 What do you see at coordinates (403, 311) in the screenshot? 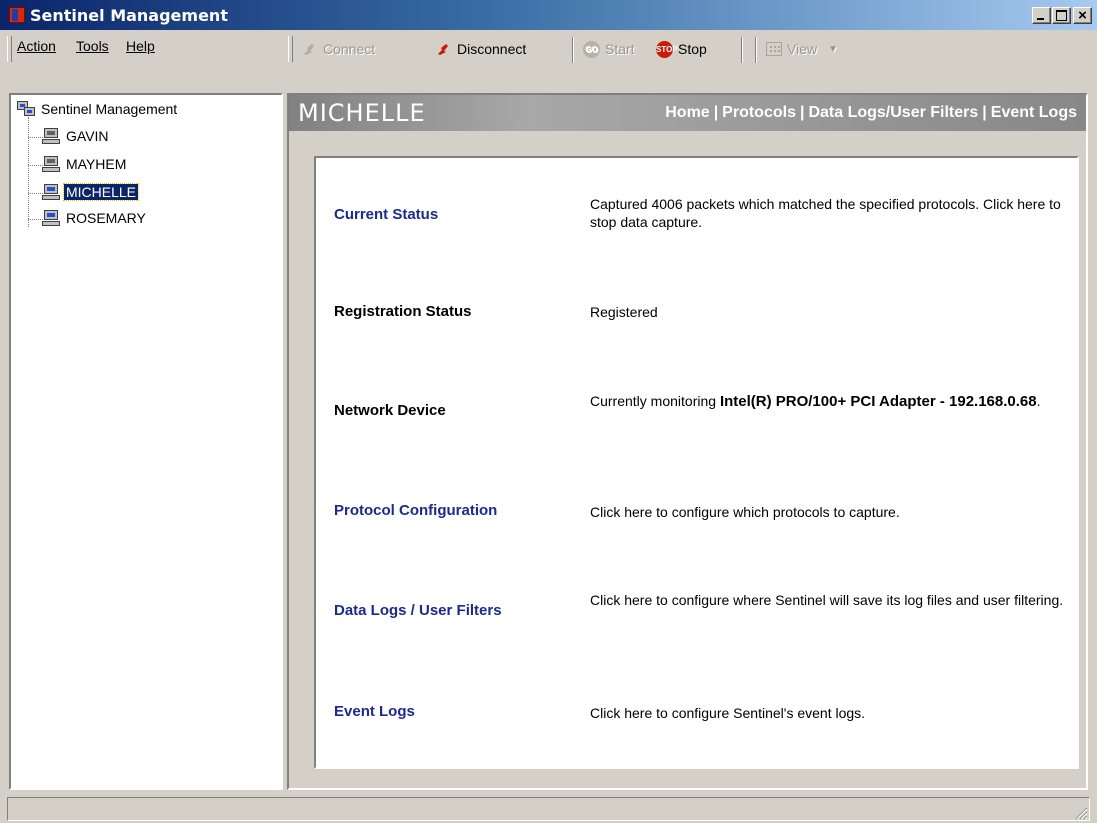
I see `registration-status-label: Registration Status` at bounding box center [403, 311].